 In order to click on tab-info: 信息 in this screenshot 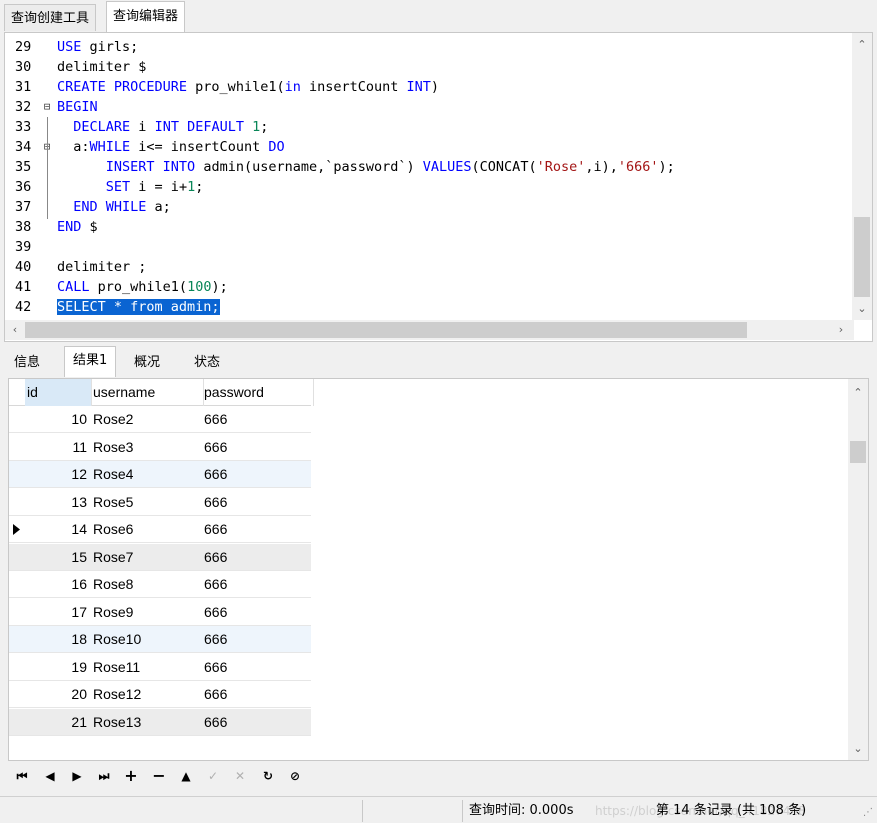, I will do `click(27, 363)`.